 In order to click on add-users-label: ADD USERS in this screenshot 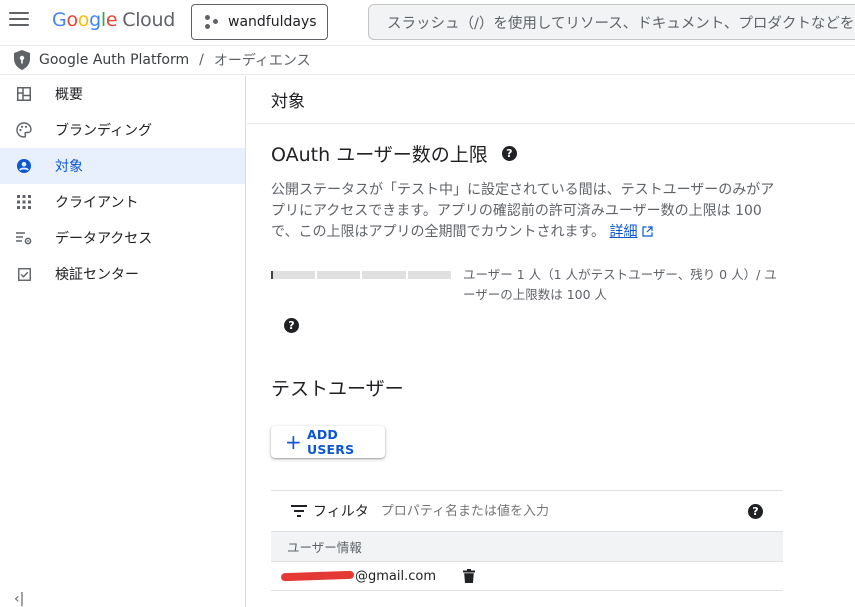, I will do `click(330, 442)`.